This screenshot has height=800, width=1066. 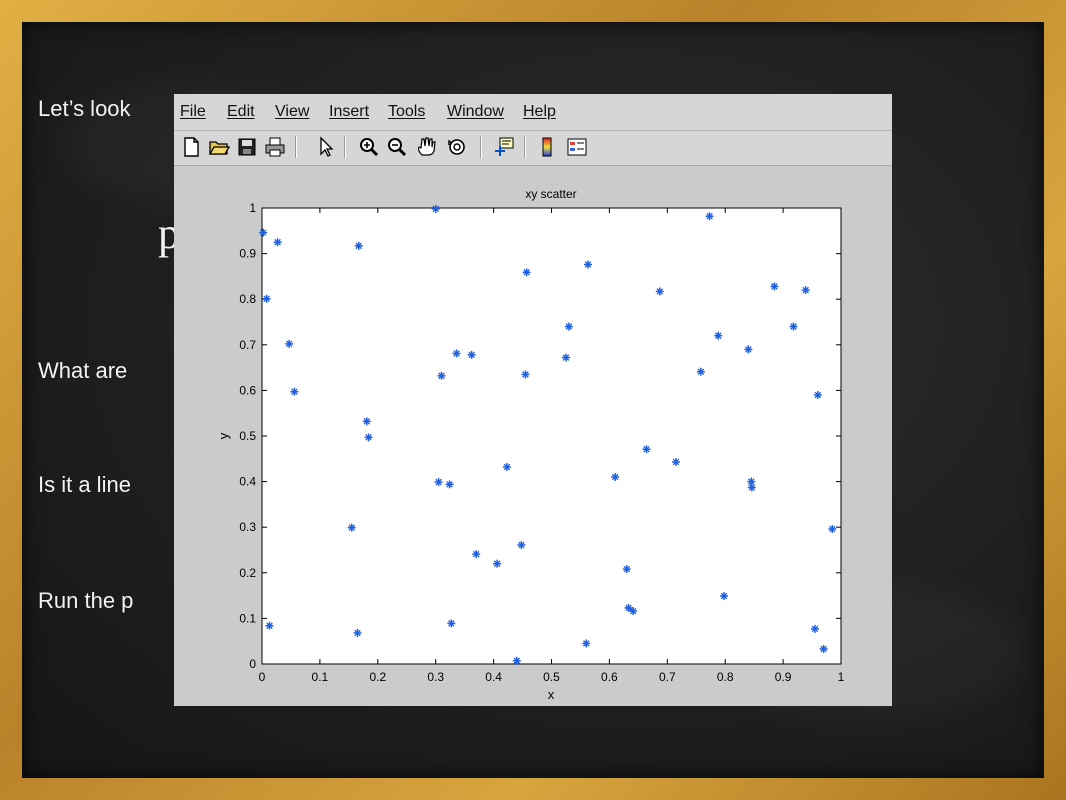 I want to click on y-tick-label: 0.9, so click(x=247, y=254).